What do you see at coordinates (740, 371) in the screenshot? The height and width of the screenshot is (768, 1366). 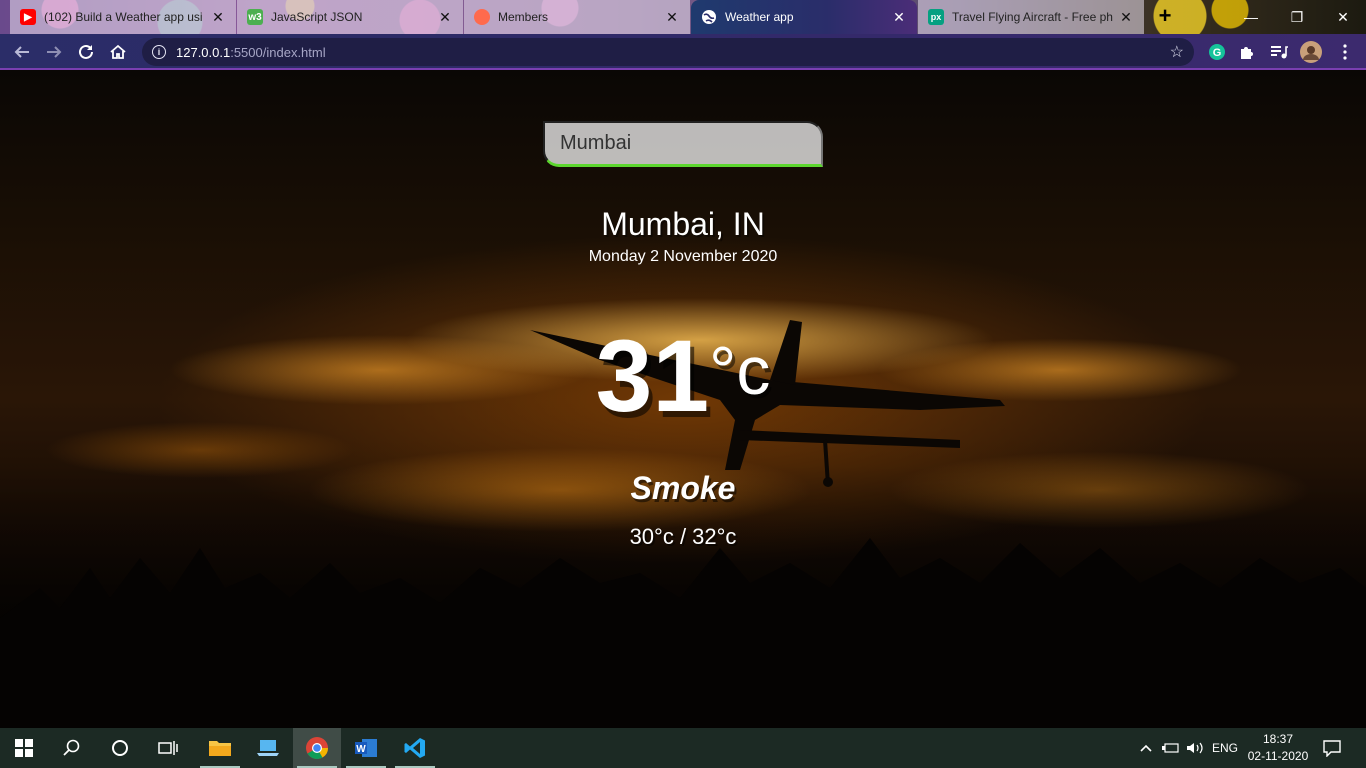 I see `temperature-unit: °c` at bounding box center [740, 371].